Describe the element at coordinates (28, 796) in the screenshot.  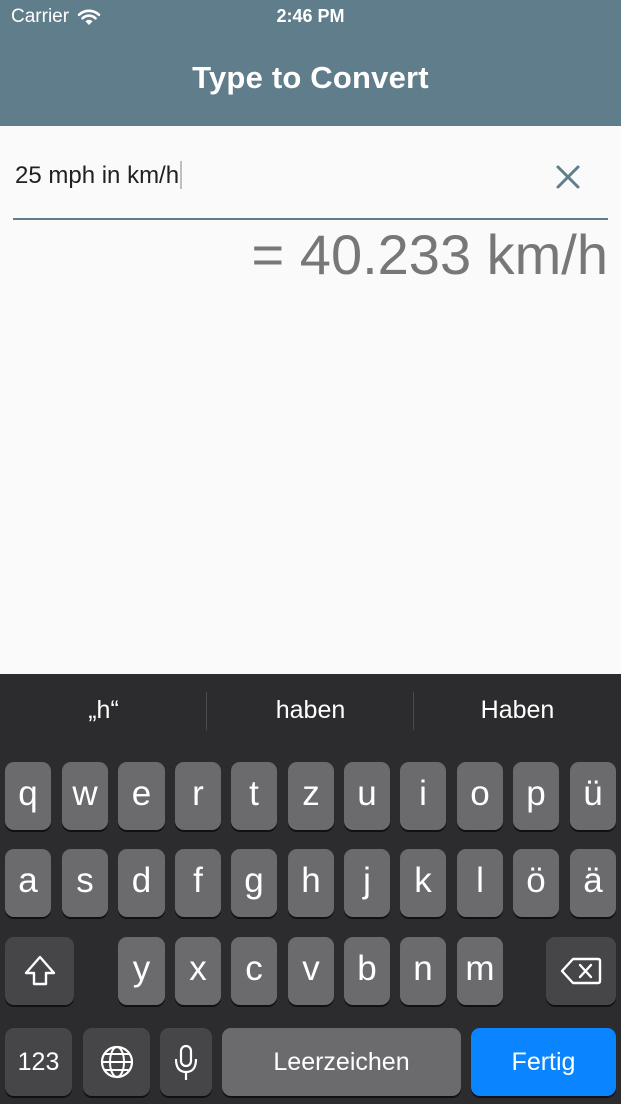
I see `key-q: q` at that location.